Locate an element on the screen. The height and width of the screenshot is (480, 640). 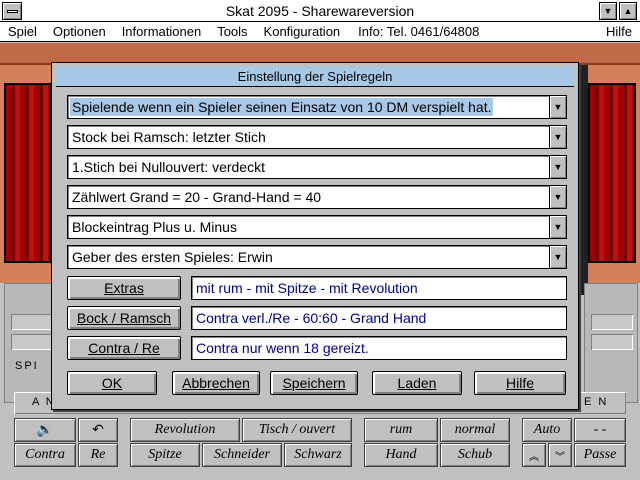
undo-icon: ↶ is located at coordinates (98, 430).